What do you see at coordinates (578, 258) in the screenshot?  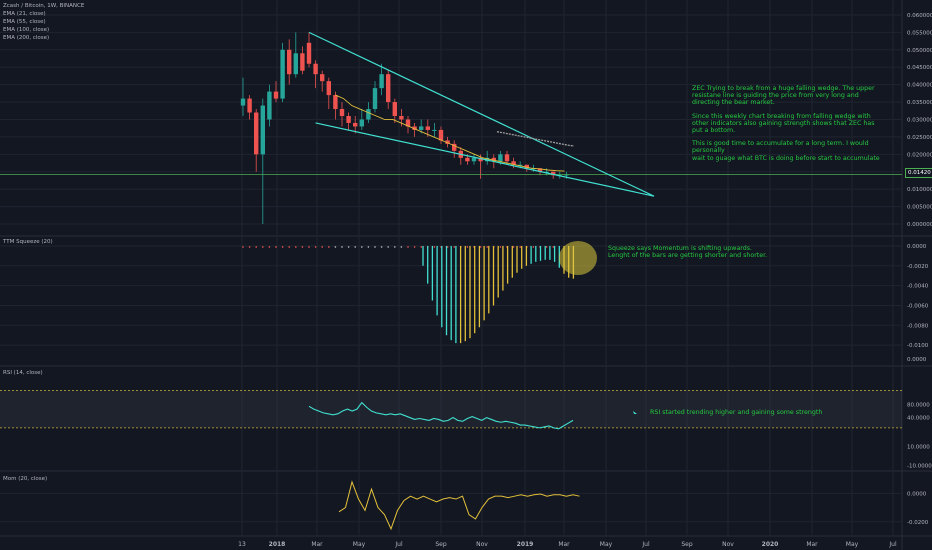 I see `squeeze-highlight` at bounding box center [578, 258].